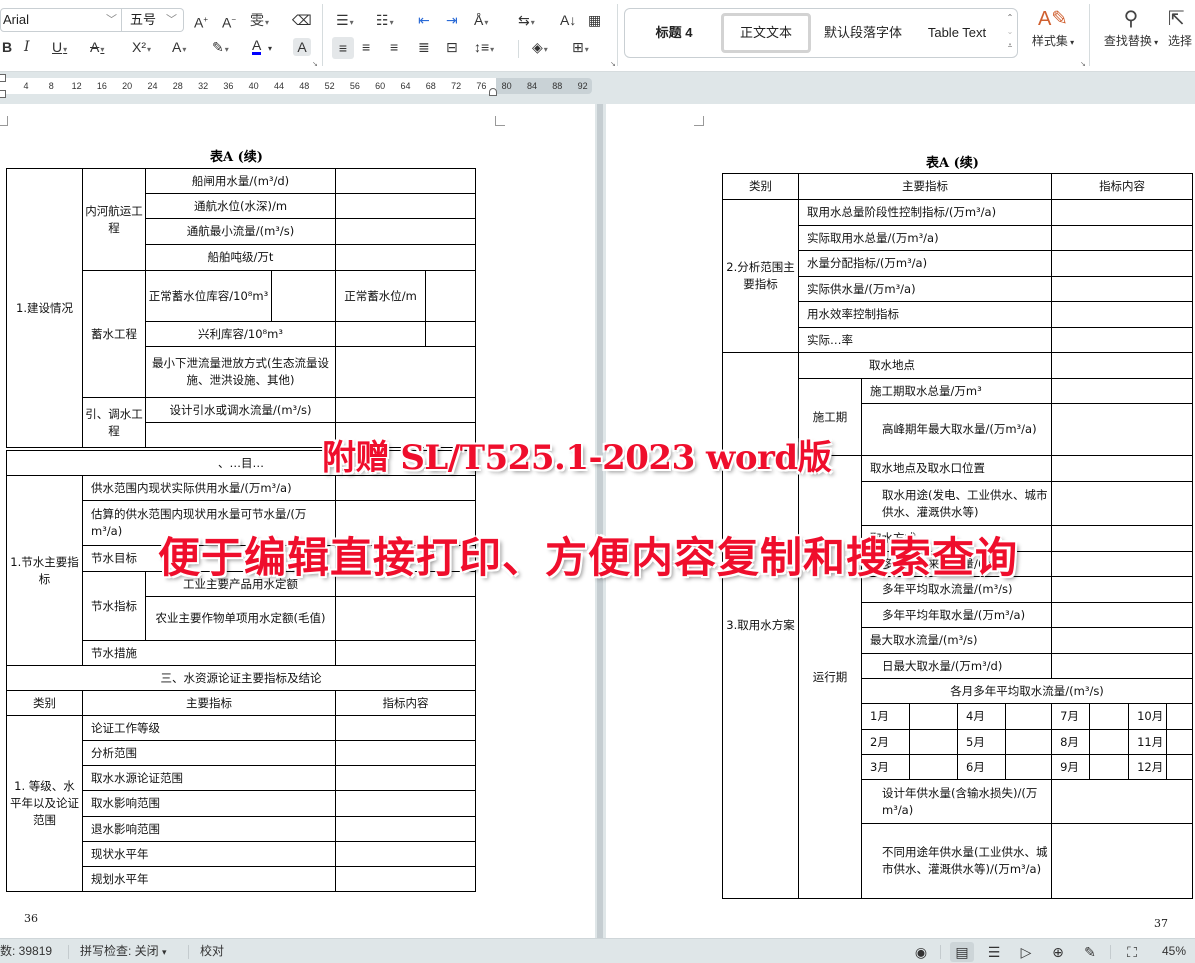  What do you see at coordinates (493, 92) in the screenshot?
I see `right-indent-marker` at bounding box center [493, 92].